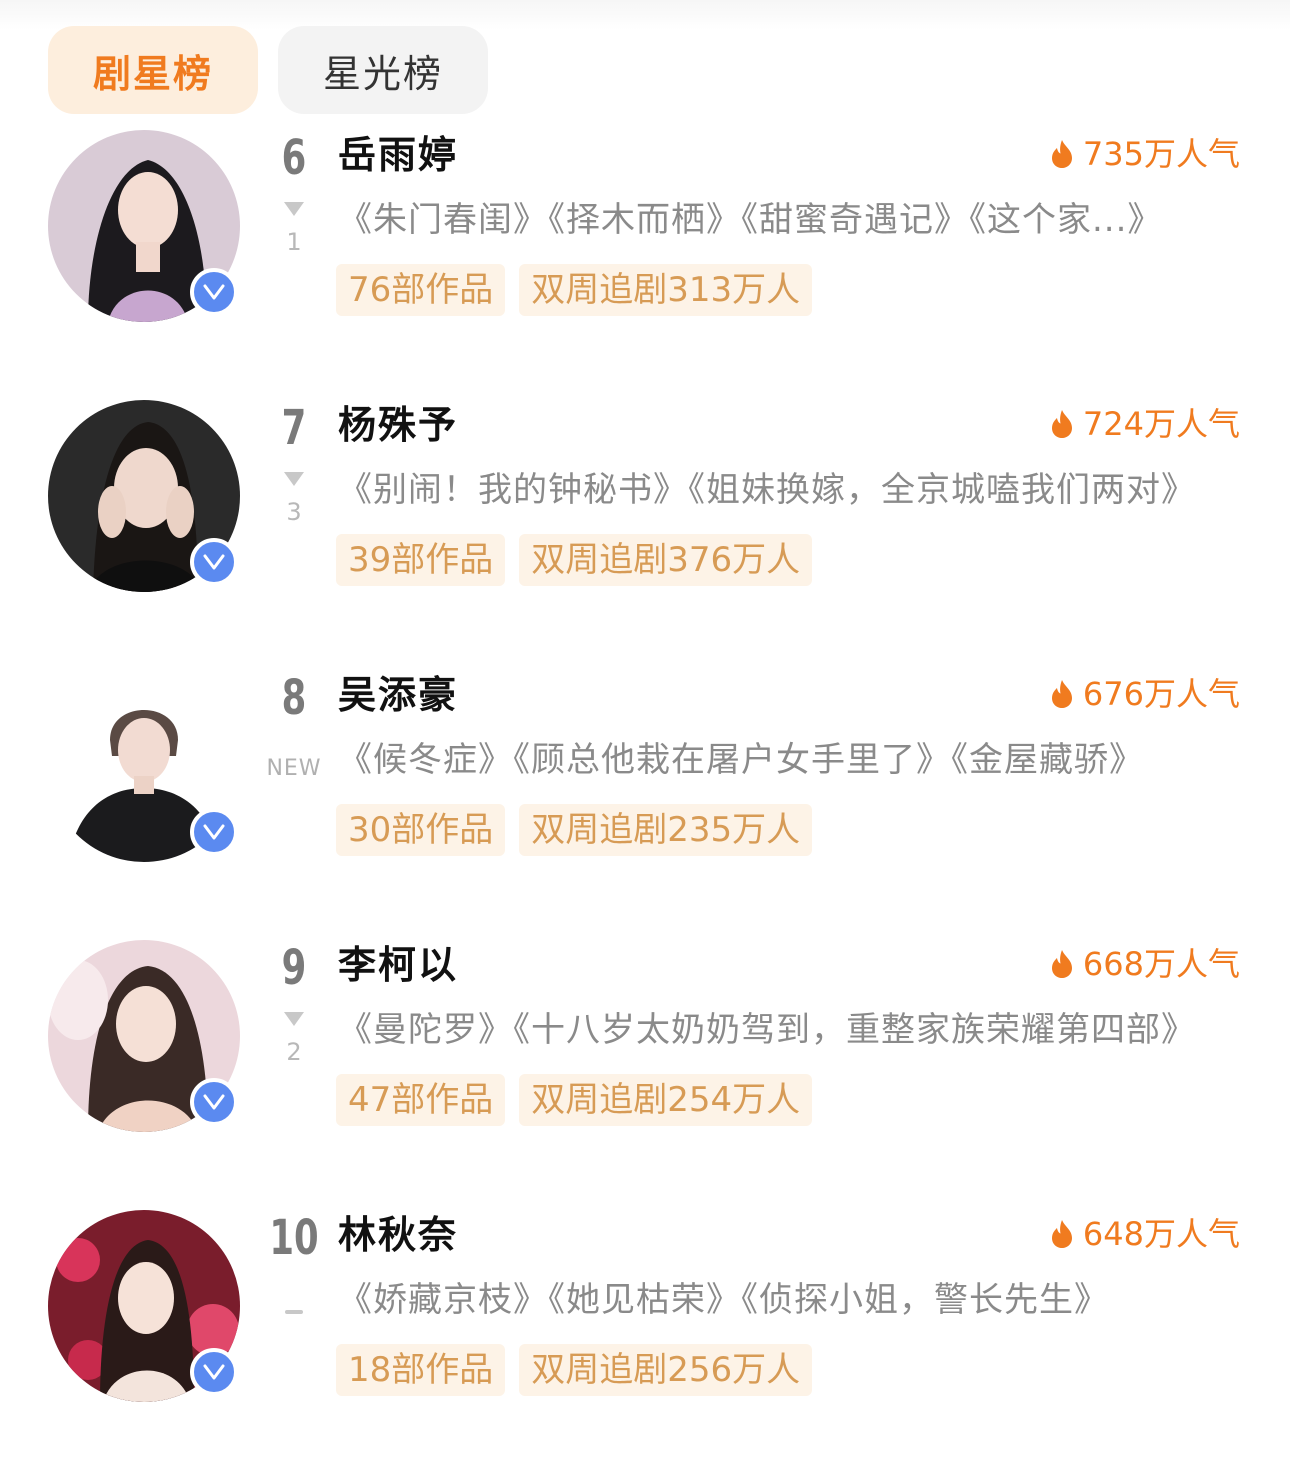 The width and height of the screenshot is (1290, 1468). I want to click on watchers-tag: 双周追剧254万人, so click(666, 1100).